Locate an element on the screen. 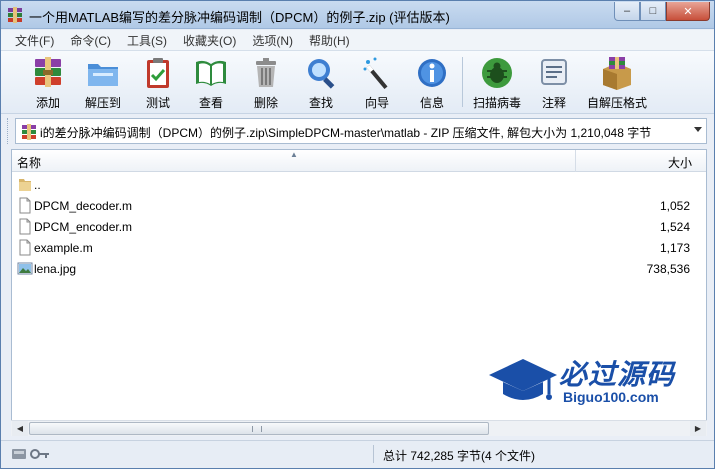 The height and width of the screenshot is (469, 715). add-button: 添加 is located at coordinates (48, 83).